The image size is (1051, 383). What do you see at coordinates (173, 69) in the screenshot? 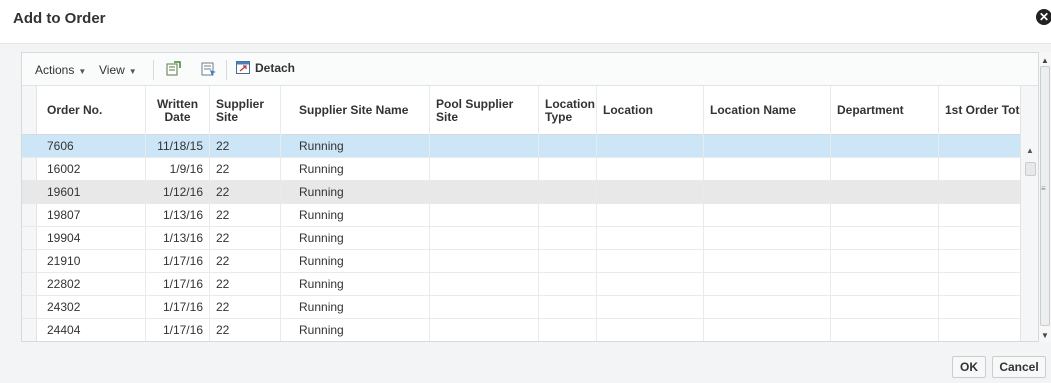
I see `export-icon` at bounding box center [173, 69].